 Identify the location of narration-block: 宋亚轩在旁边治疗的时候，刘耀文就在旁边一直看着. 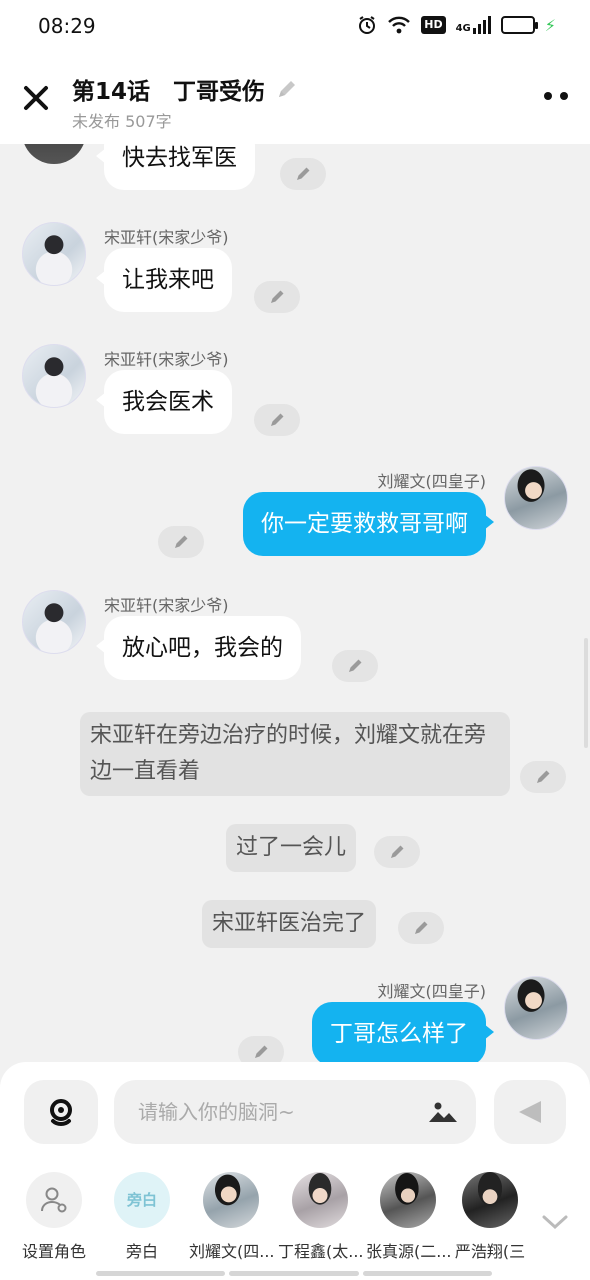
(295, 754).